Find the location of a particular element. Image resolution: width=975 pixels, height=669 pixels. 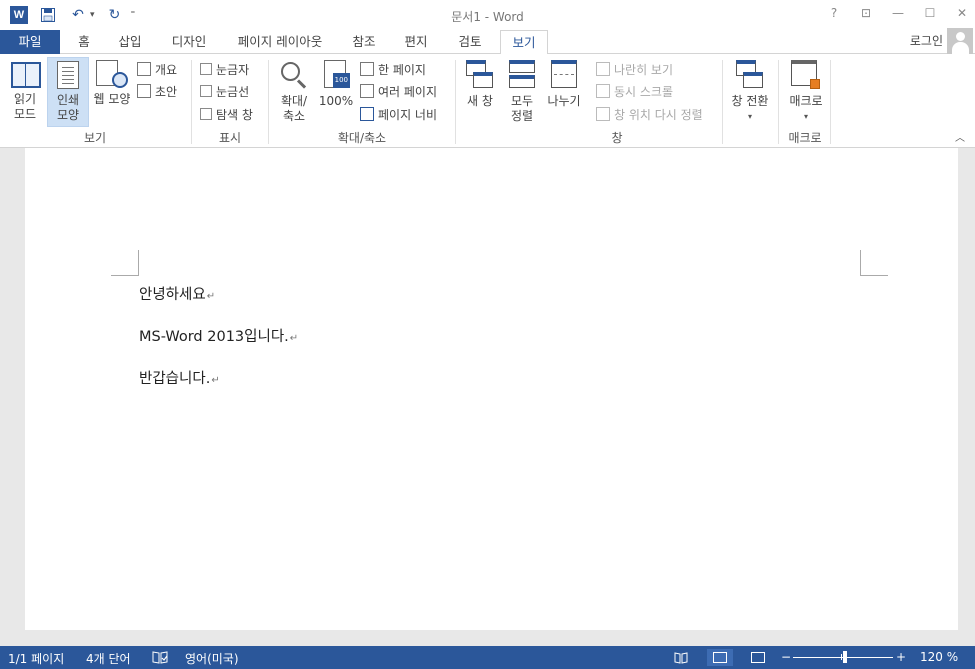

tab-mailings: 편지 is located at coordinates (416, 42).